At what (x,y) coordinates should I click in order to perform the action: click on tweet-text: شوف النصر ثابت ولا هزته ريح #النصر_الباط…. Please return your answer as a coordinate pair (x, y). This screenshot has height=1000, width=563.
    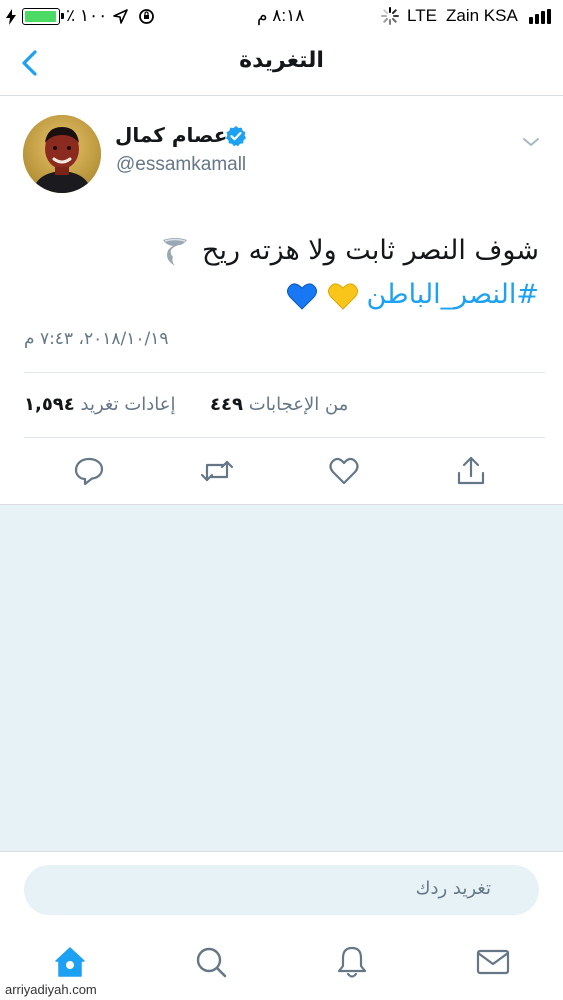
    Looking at the image, I should click on (279, 273).